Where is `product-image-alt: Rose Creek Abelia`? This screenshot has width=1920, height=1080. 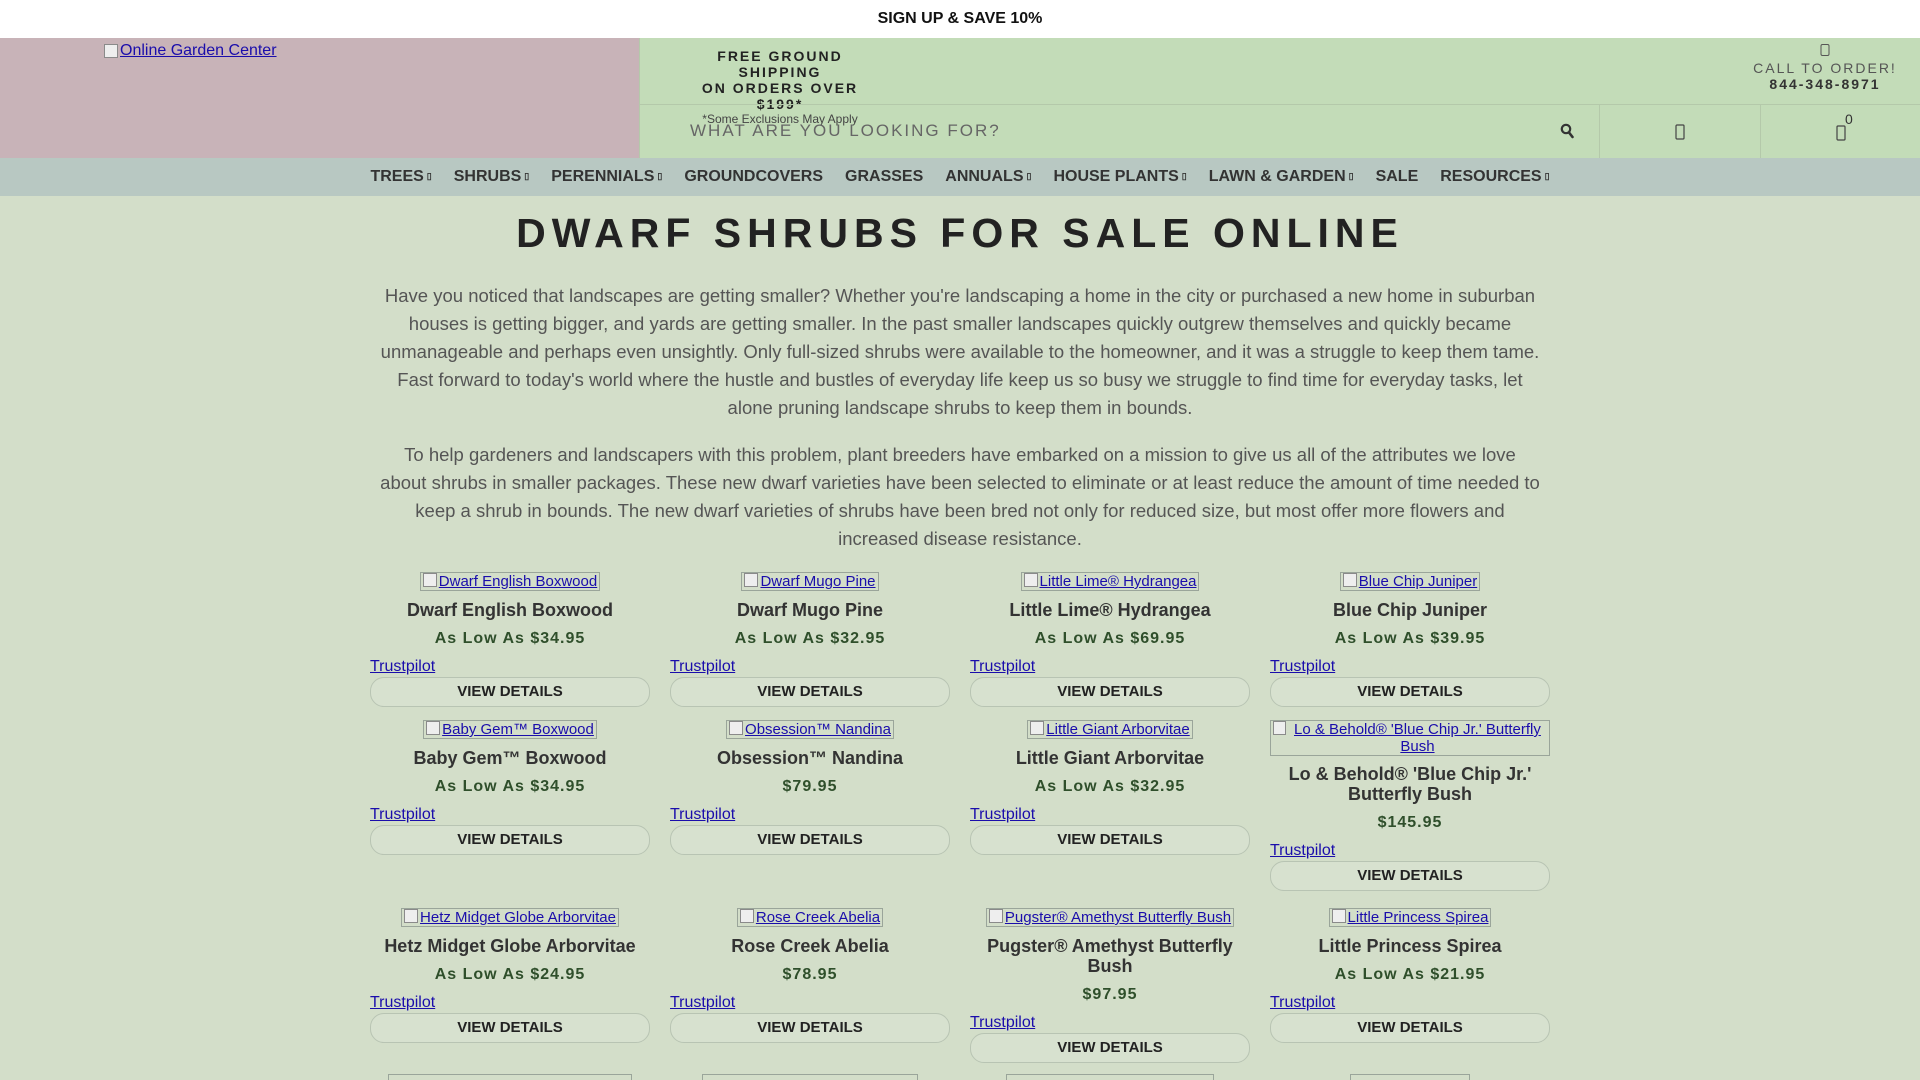 product-image-alt: Rose Creek Abelia is located at coordinates (818, 917).